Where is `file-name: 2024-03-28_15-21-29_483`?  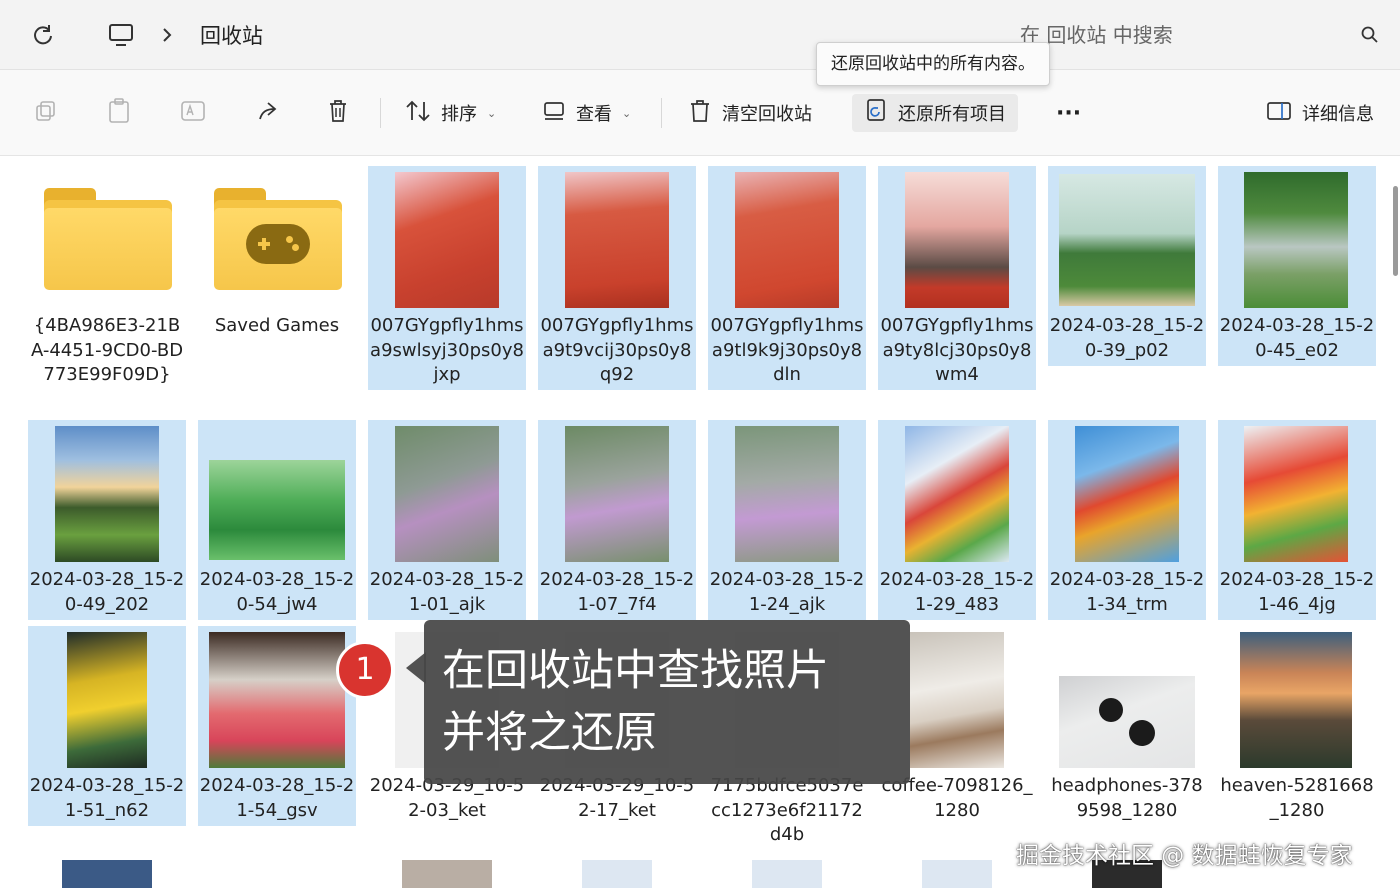 file-name: 2024-03-28_15-21-29_483 is located at coordinates (957, 592).